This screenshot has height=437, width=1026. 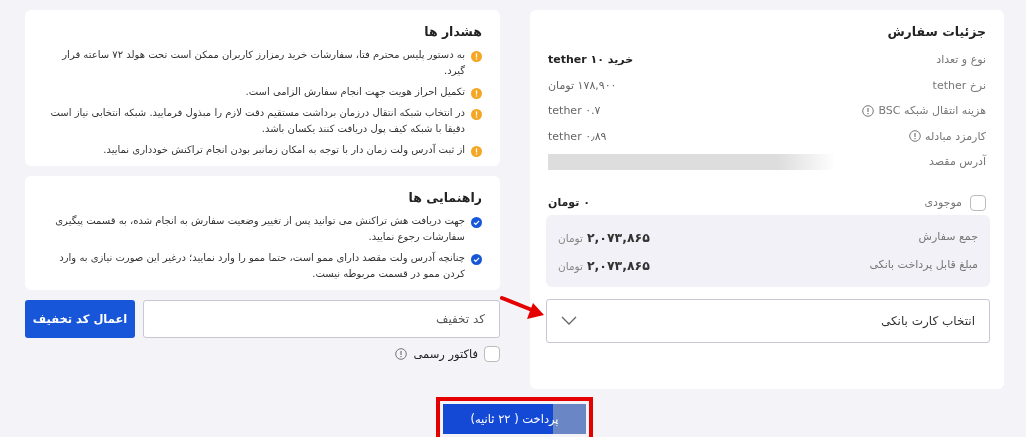 What do you see at coordinates (932, 111) in the screenshot?
I see `row-label: هزینه انتقال شبکه BSC` at bounding box center [932, 111].